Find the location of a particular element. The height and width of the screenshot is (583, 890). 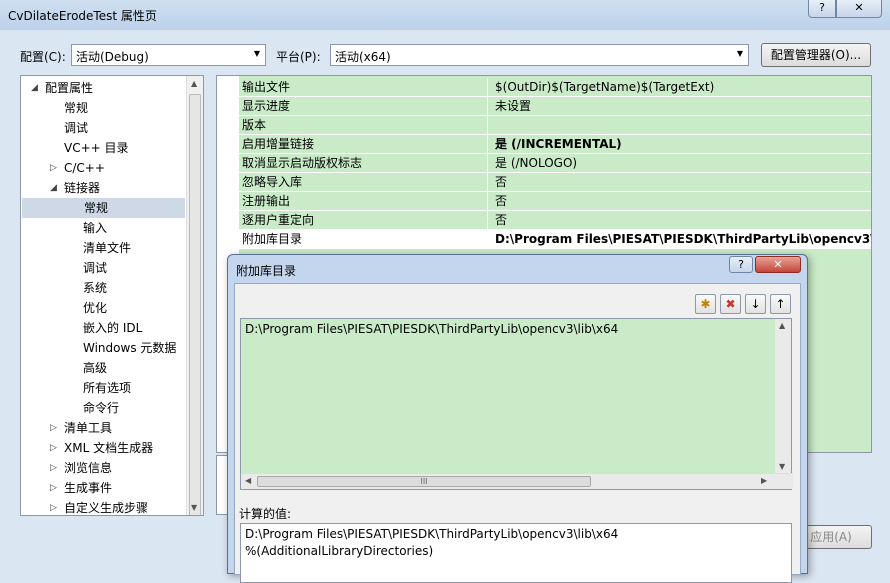

tree-item-label: 高级 is located at coordinates (95, 368).